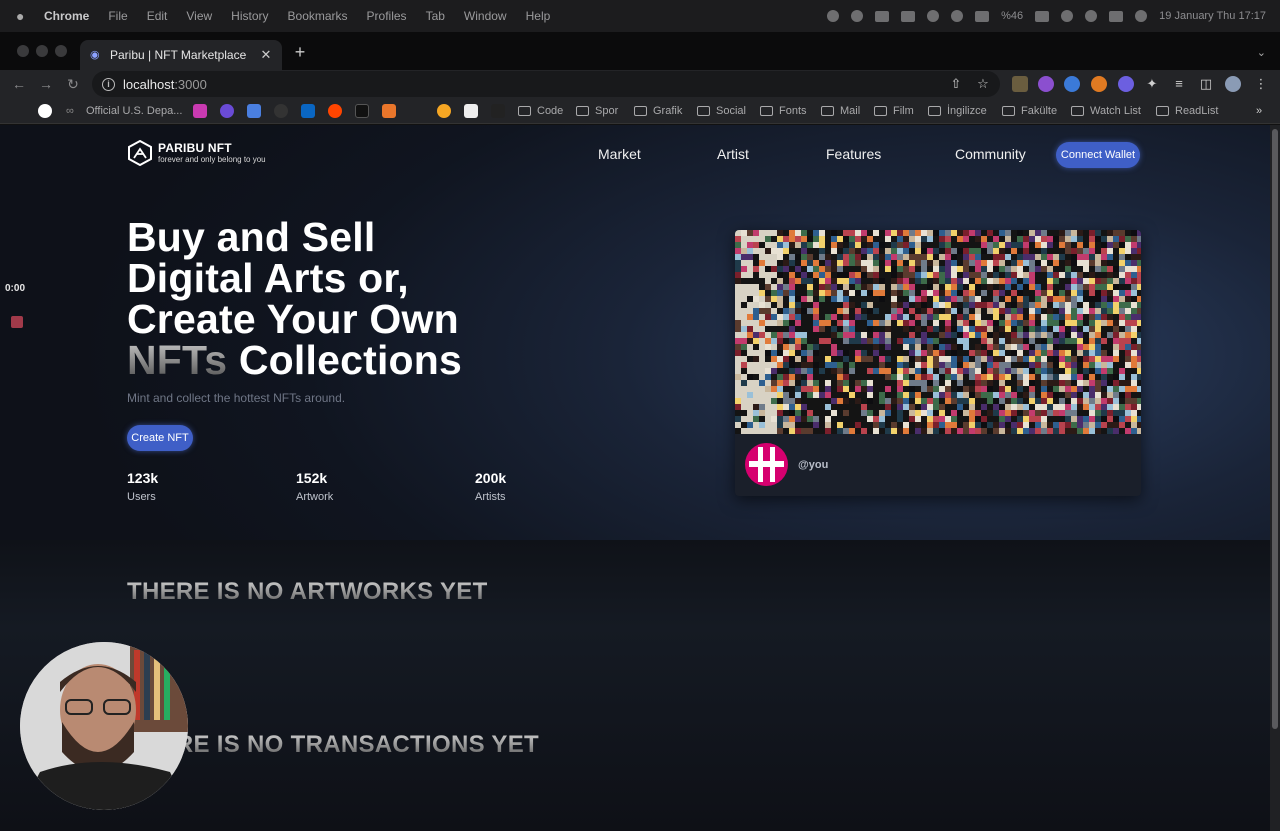 The height and width of the screenshot is (831, 1280). What do you see at coordinates (983, 84) in the screenshot?
I see `bookmark-star-icon: ☆` at bounding box center [983, 84].